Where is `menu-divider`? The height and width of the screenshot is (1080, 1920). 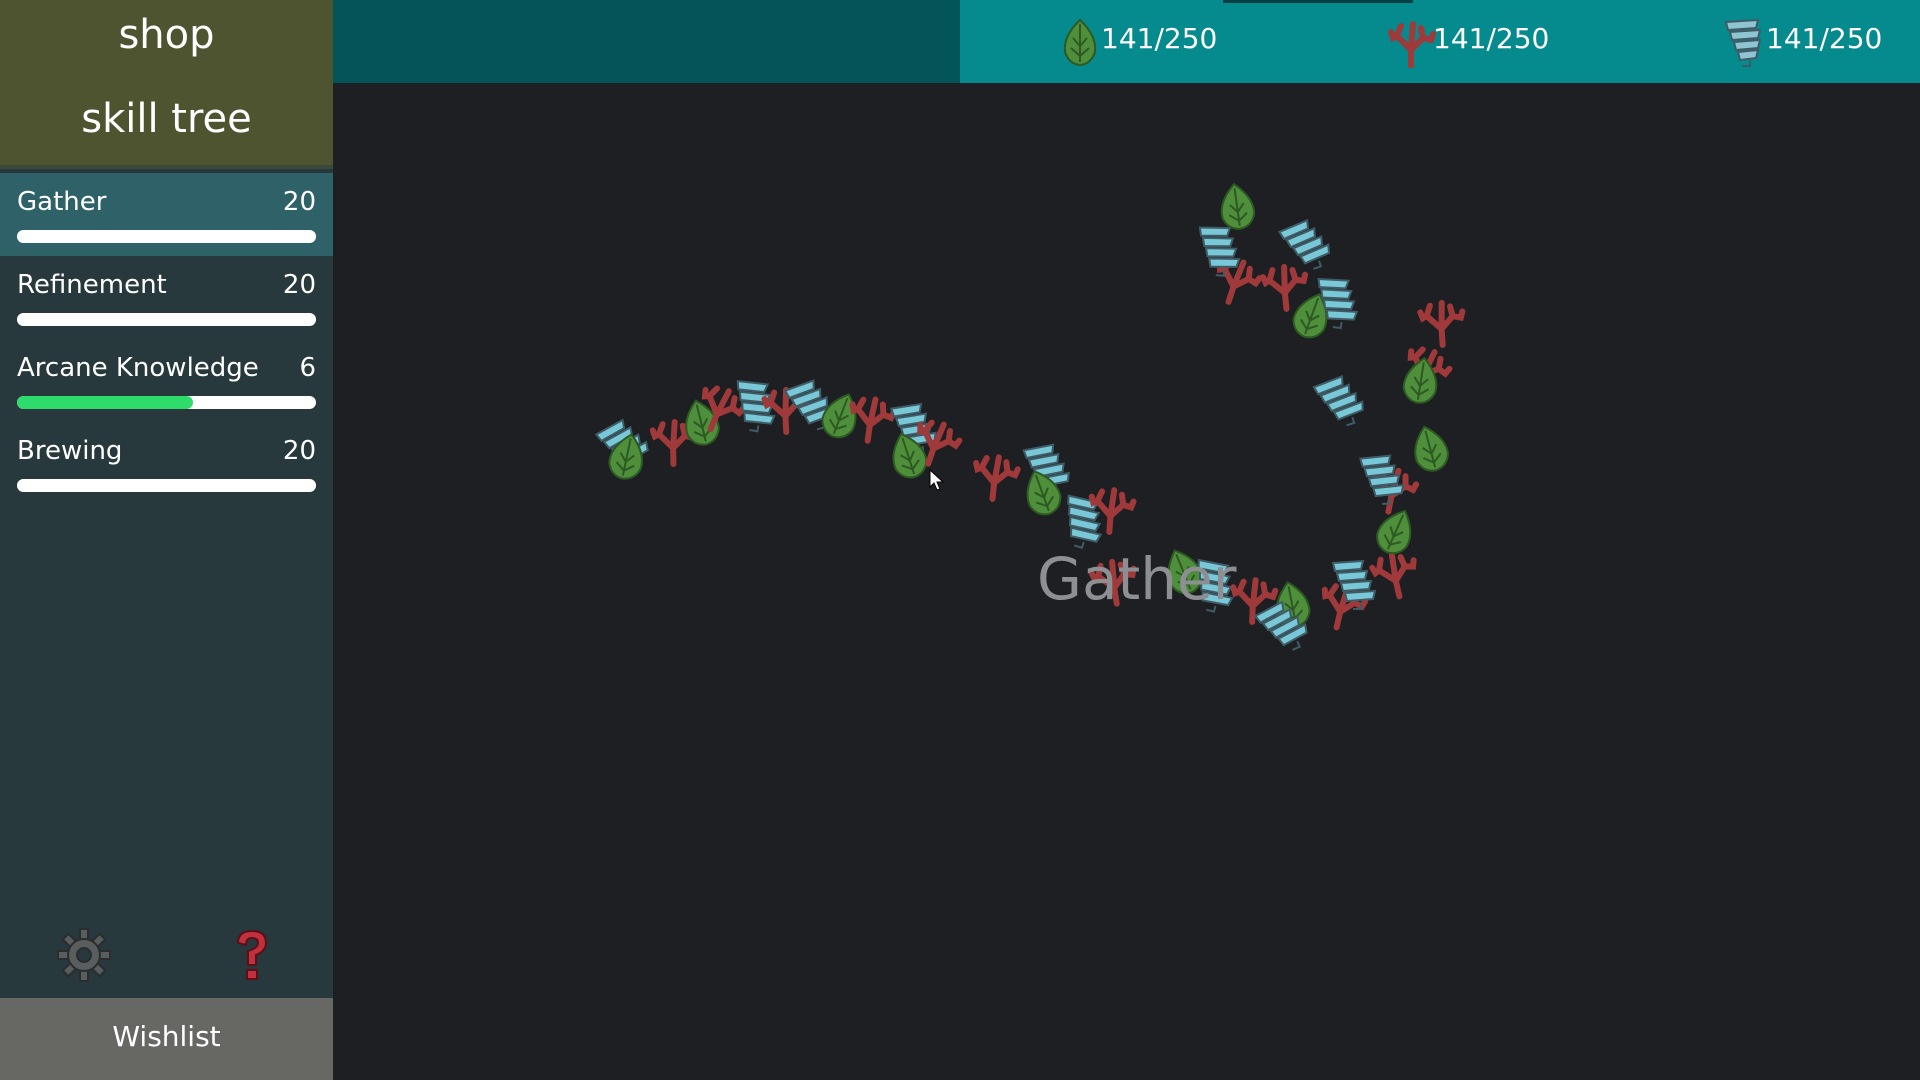 menu-divider is located at coordinates (166, 167).